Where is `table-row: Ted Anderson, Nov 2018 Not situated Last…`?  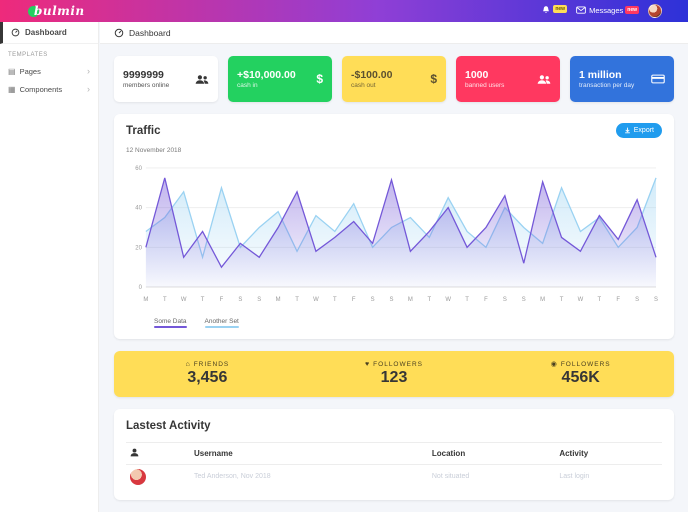
table-row: Ted Anderson, Nov 2018 Not situated Last… is located at coordinates (394, 476).